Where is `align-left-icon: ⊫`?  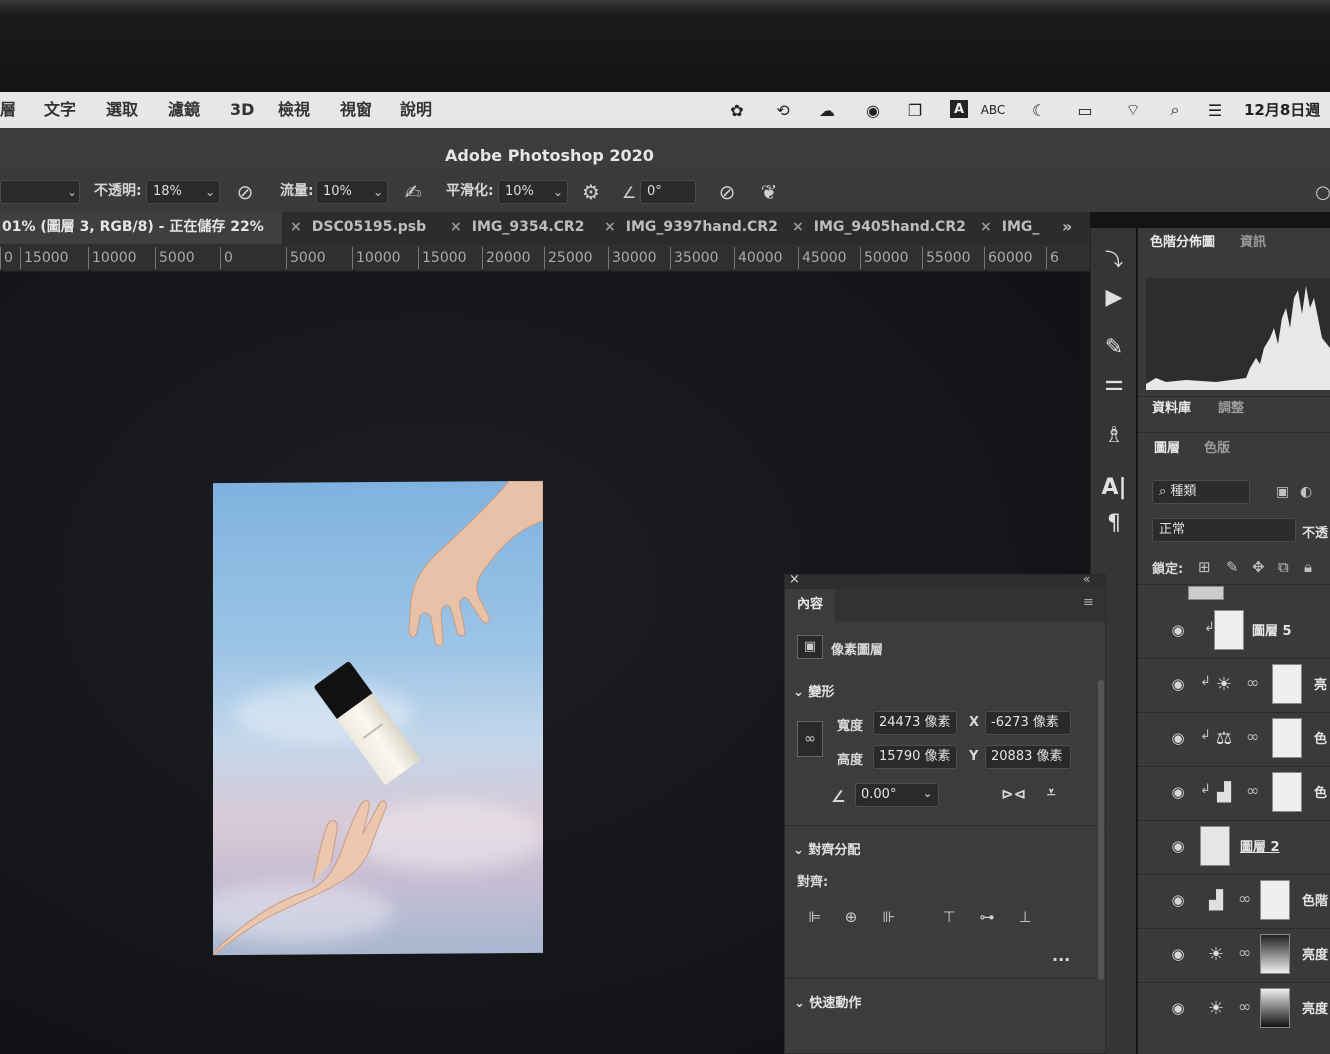
align-left-icon: ⊫ is located at coordinates (815, 917).